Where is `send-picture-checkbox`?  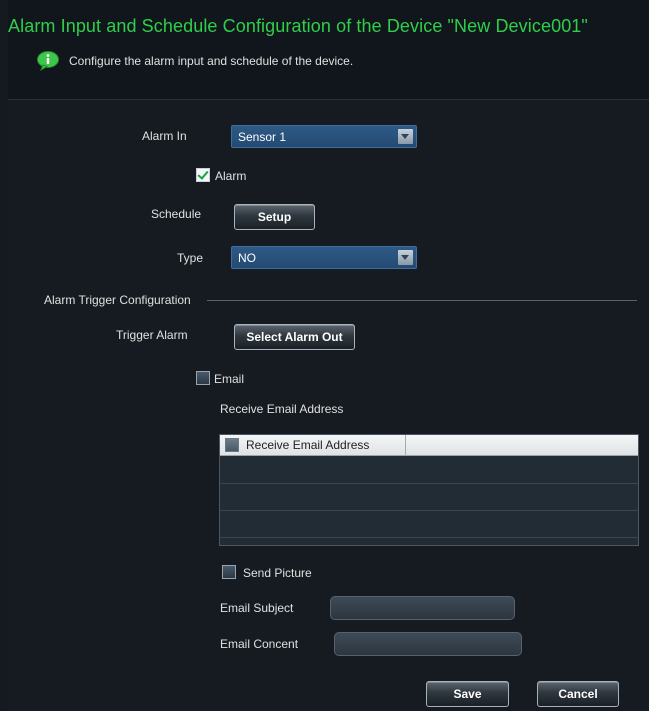
send-picture-checkbox is located at coordinates (229, 572).